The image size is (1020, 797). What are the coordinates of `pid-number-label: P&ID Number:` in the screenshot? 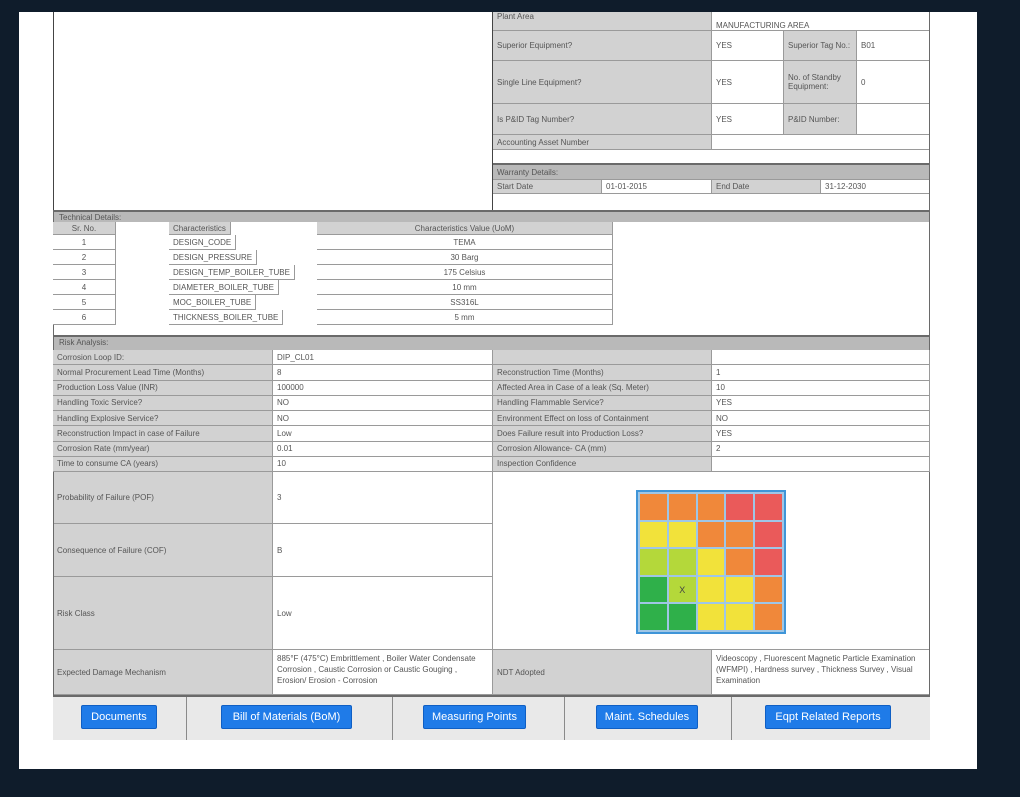 It's located at (820, 119).